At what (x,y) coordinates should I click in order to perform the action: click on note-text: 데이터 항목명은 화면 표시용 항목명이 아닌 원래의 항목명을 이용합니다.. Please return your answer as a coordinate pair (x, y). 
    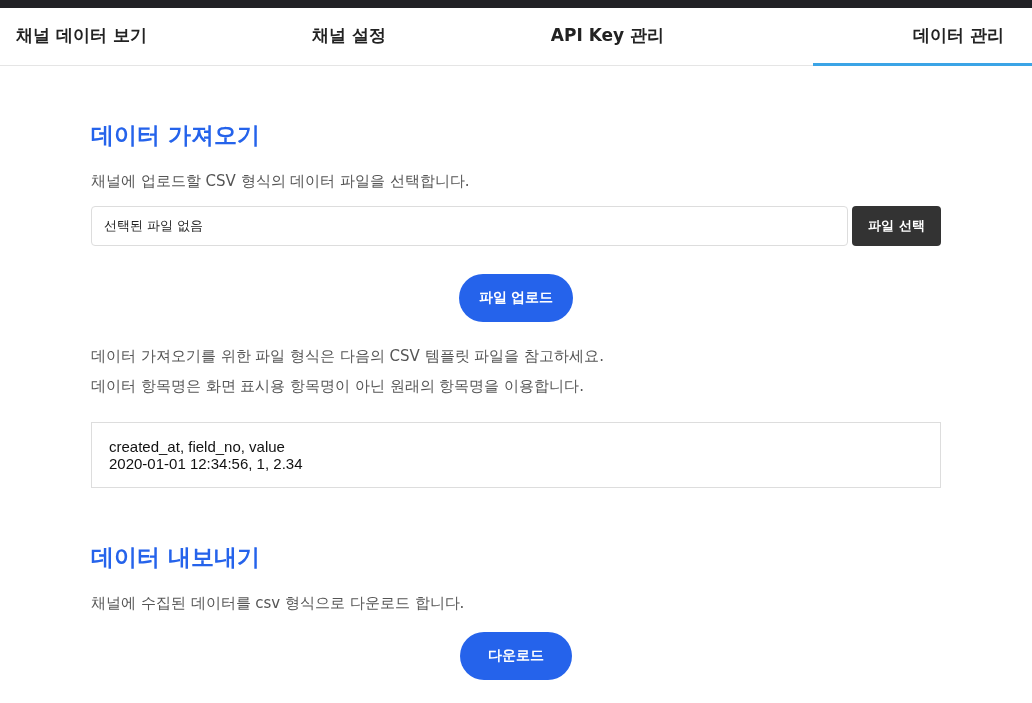
    Looking at the image, I should click on (338, 386).